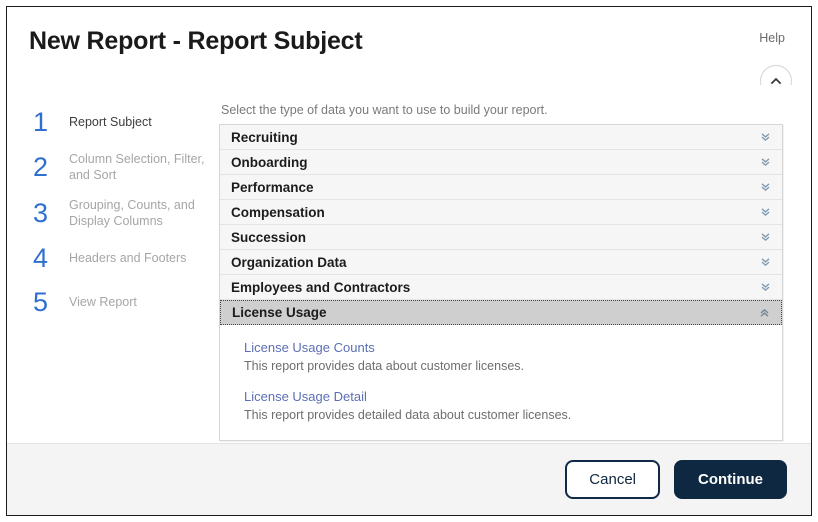  I want to click on help-link: Help, so click(772, 38).